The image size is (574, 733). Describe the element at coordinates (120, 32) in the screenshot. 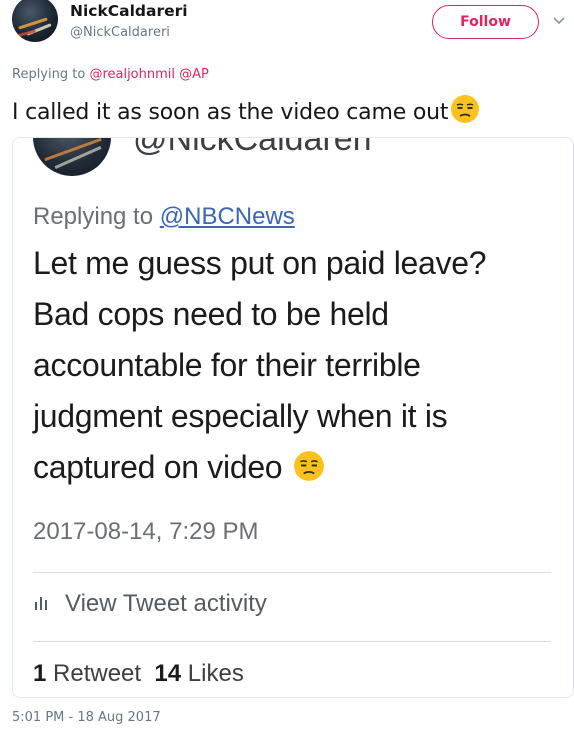

I see `author-screen-name: @NickCaldareri` at that location.